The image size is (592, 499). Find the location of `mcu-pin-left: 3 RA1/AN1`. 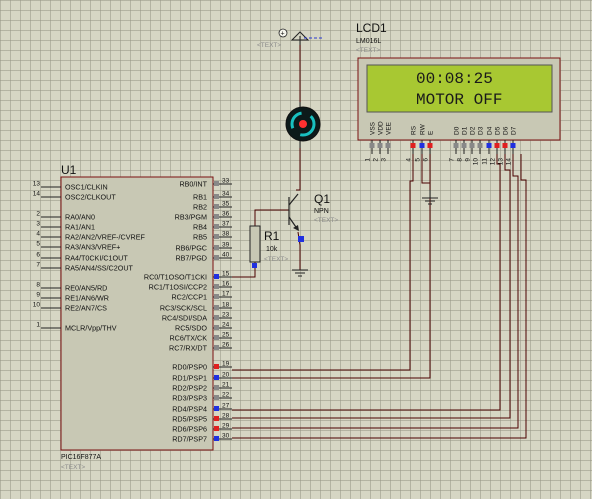

mcu-pin-left: 3 RA1/AN1 is located at coordinates (65, 226).